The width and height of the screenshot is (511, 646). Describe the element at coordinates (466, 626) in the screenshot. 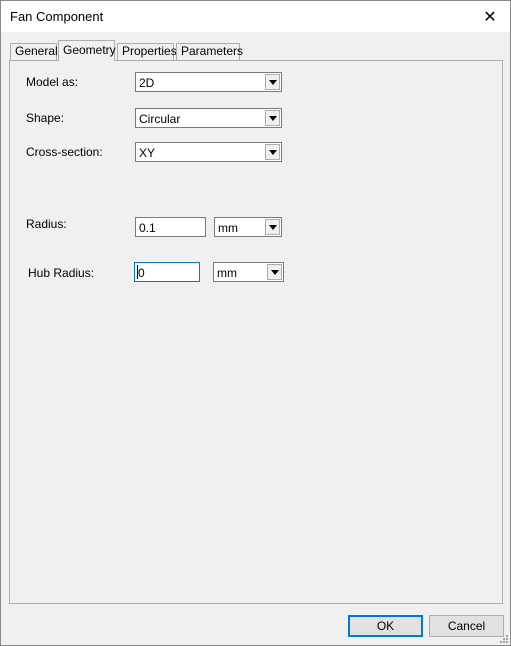

I see `cancel-button: Cancel` at that location.